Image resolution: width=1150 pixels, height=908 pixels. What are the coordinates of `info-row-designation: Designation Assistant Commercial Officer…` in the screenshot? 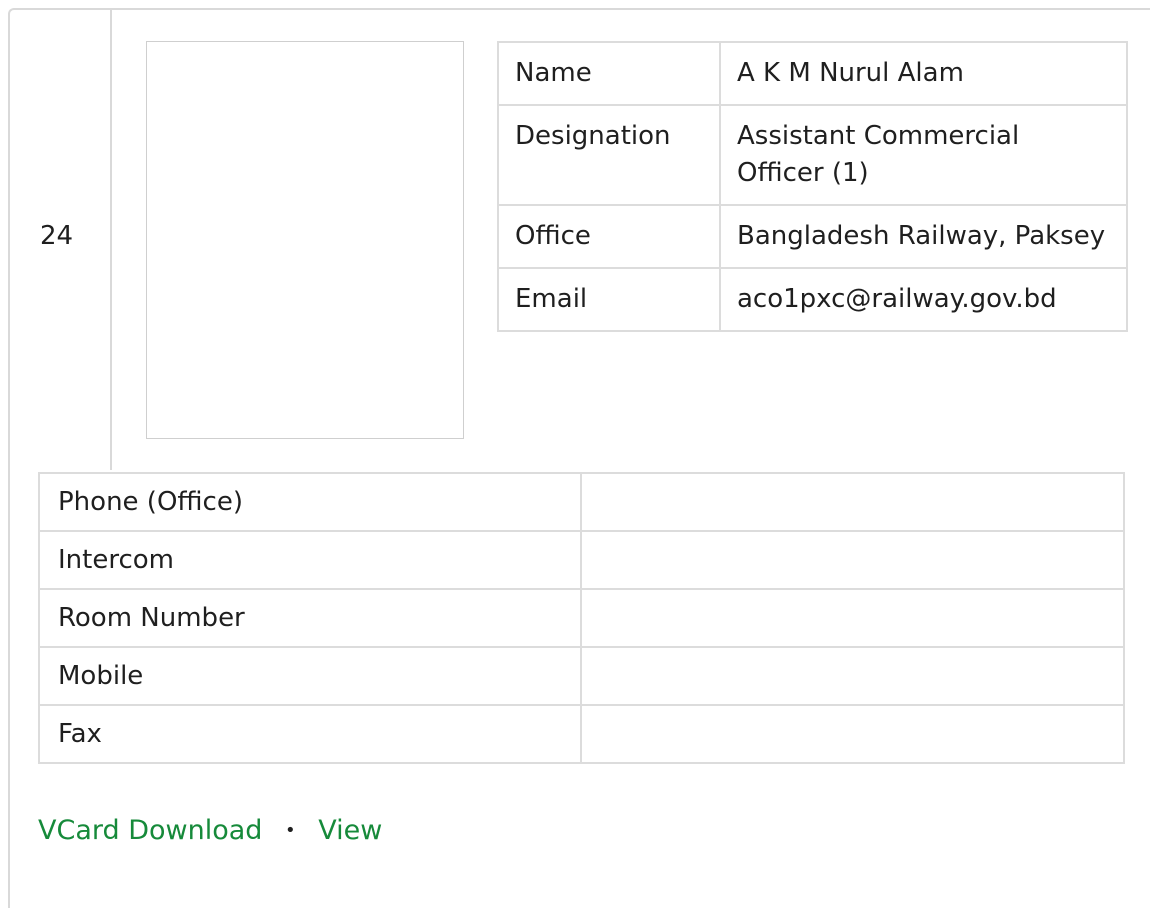 It's located at (812, 155).